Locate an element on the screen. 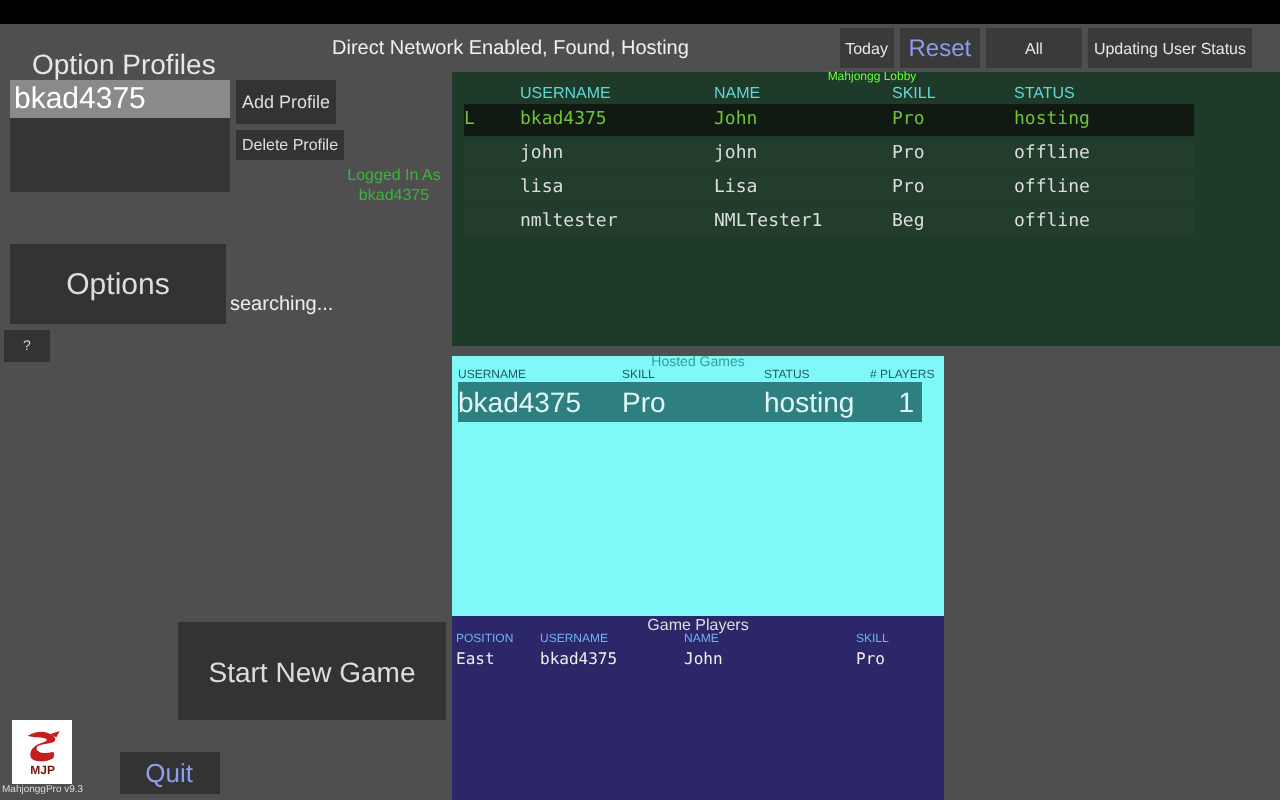 Image resolution: width=1280 pixels, height=800 pixels. login-status: Logged In As bkad4375 is located at coordinates (394, 185).